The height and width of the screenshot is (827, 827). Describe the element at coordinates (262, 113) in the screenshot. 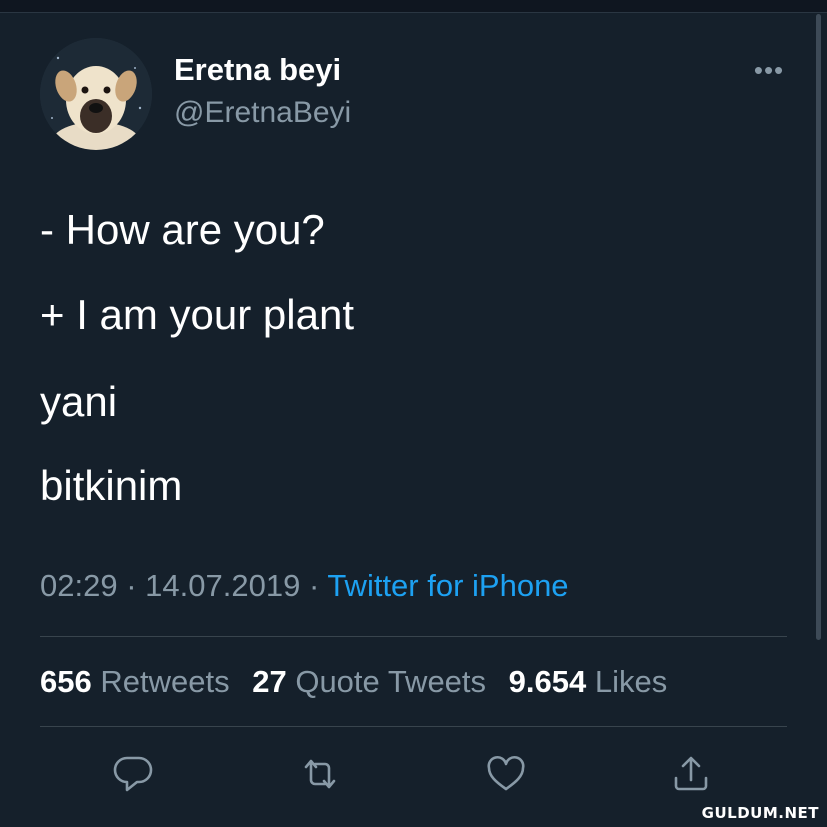

I see `user-handle: @EretnaBeyi` at that location.